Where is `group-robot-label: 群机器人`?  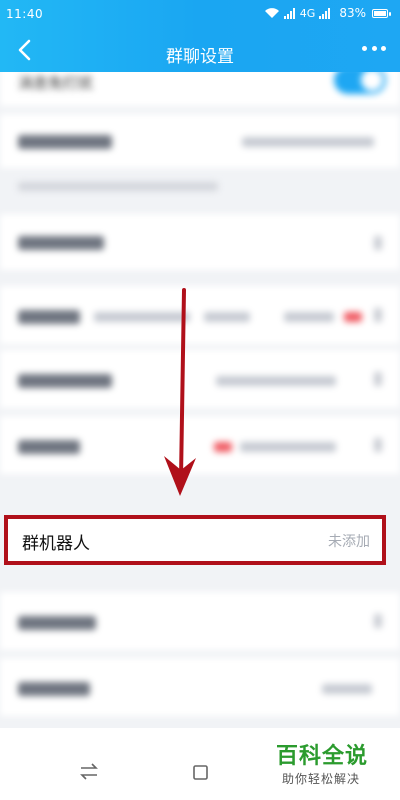
group-robot-label: 群机器人 is located at coordinates (56, 544).